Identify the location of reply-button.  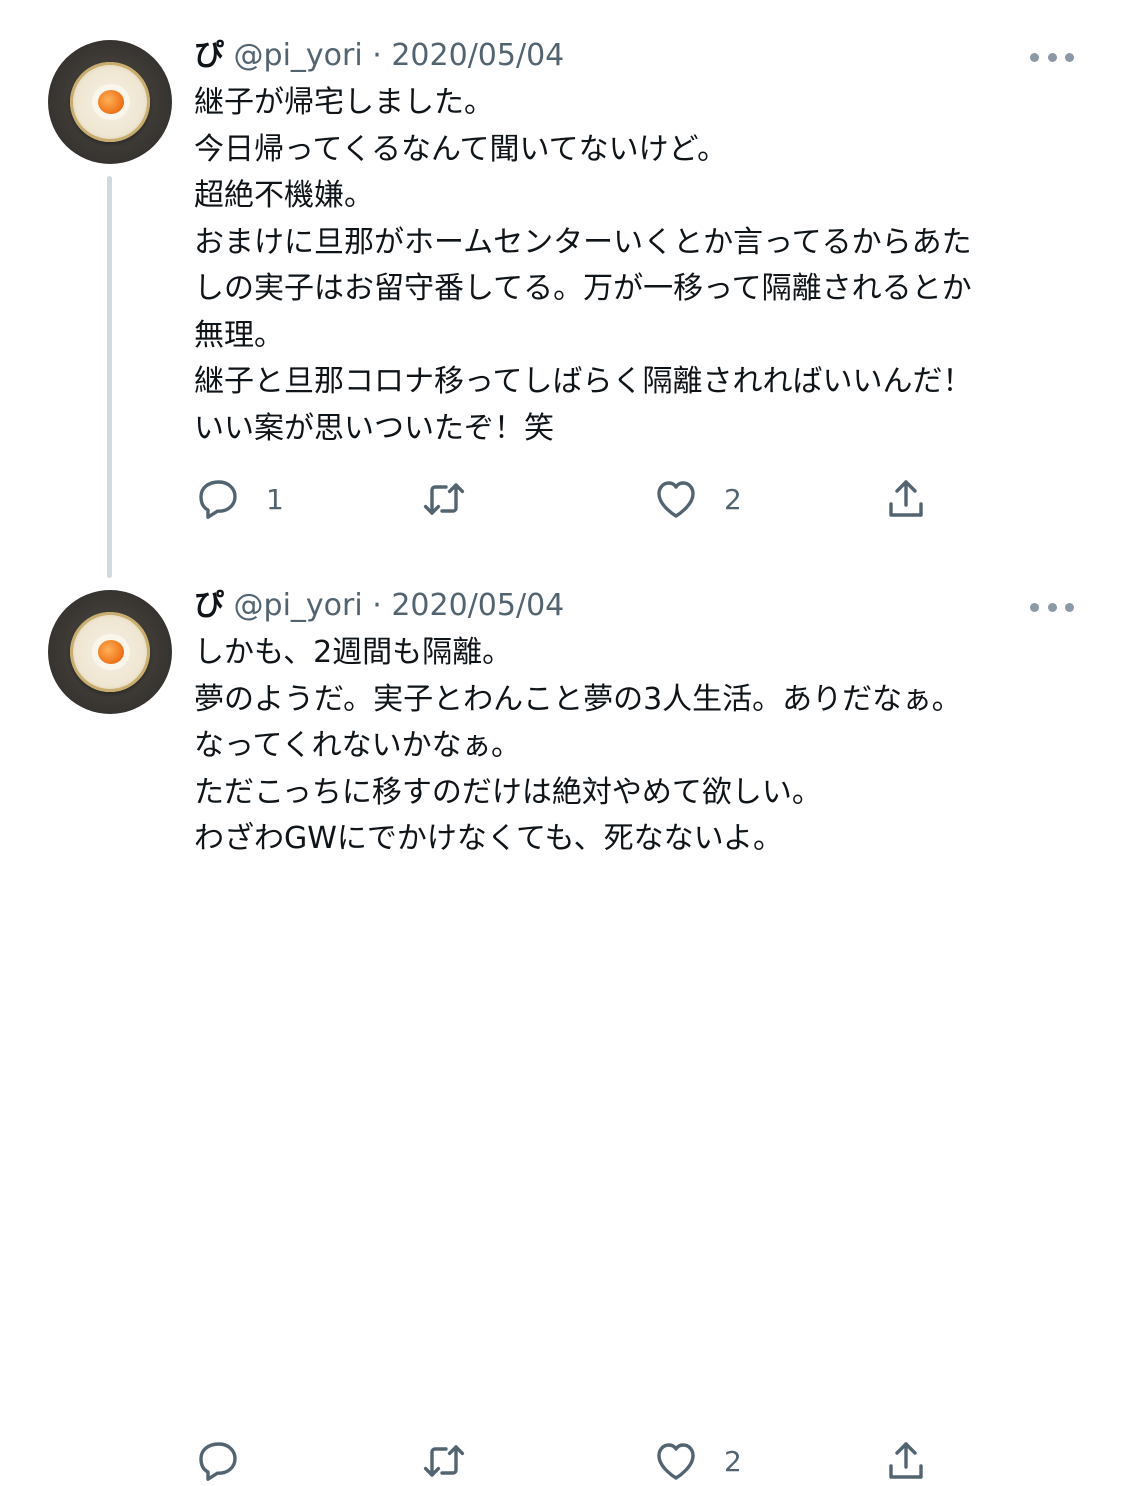
(230, 1461).